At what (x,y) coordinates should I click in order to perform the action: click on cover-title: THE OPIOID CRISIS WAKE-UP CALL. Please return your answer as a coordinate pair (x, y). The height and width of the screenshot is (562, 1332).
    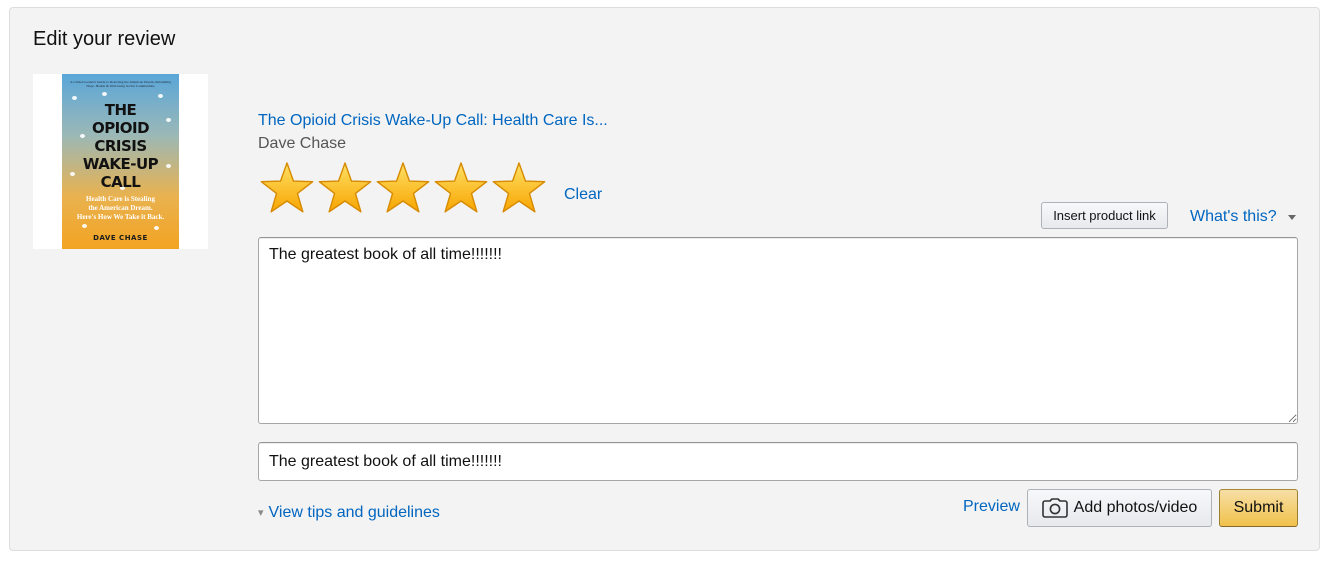
    Looking at the image, I should click on (120, 146).